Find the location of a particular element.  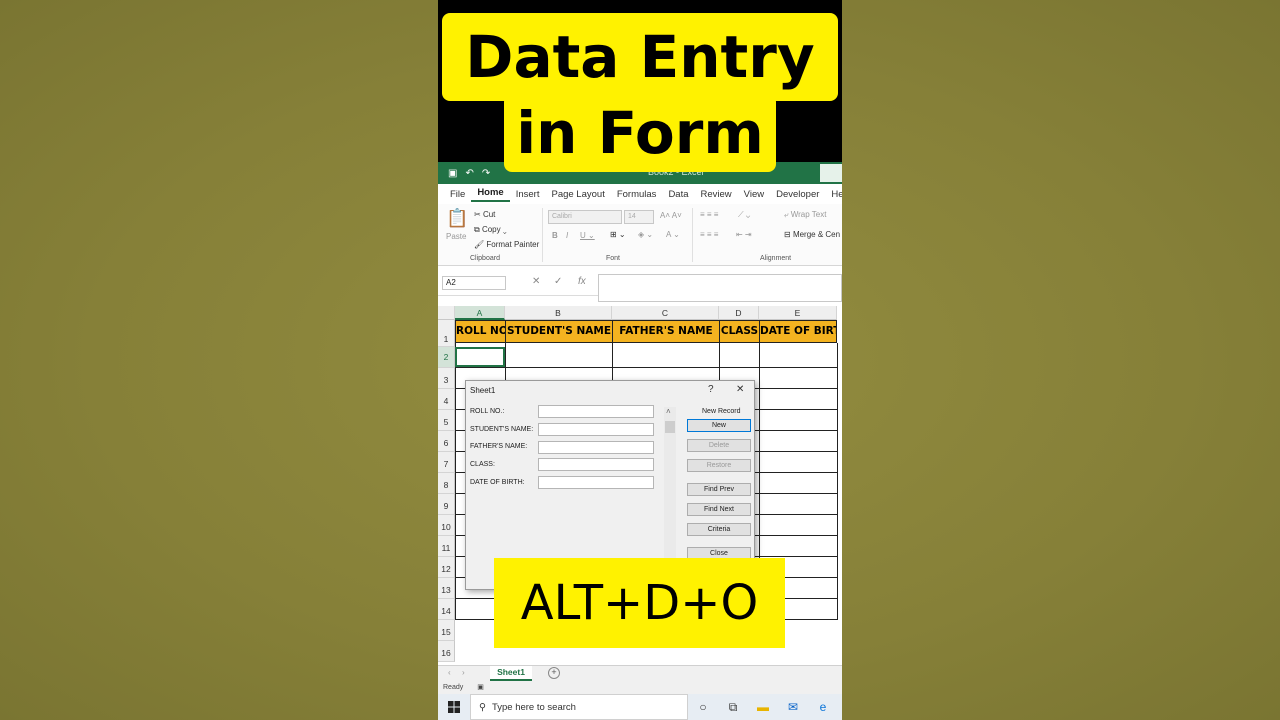

accessibility-icon: ▣ is located at coordinates (480, 687).